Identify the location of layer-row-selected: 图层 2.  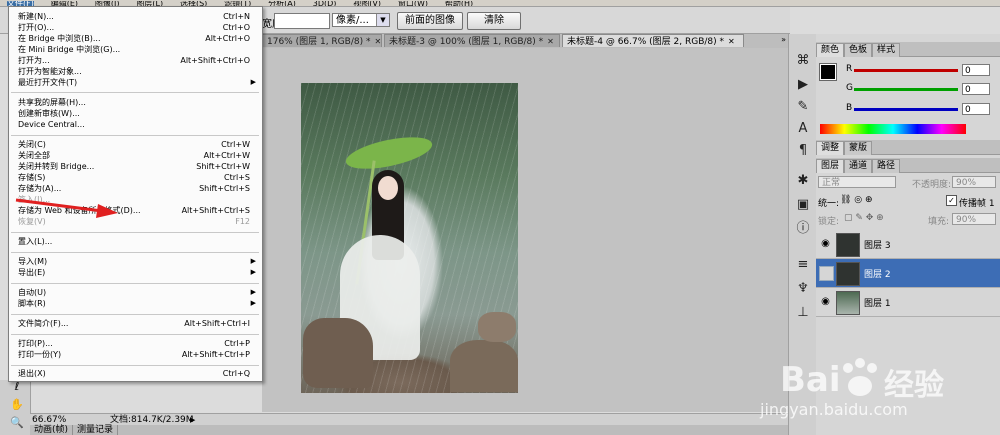
(908, 273).